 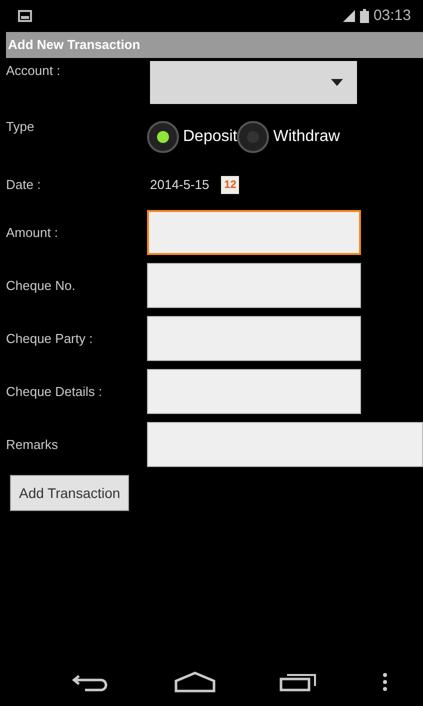 What do you see at coordinates (365, 16) in the screenshot?
I see `battery-icon` at bounding box center [365, 16].